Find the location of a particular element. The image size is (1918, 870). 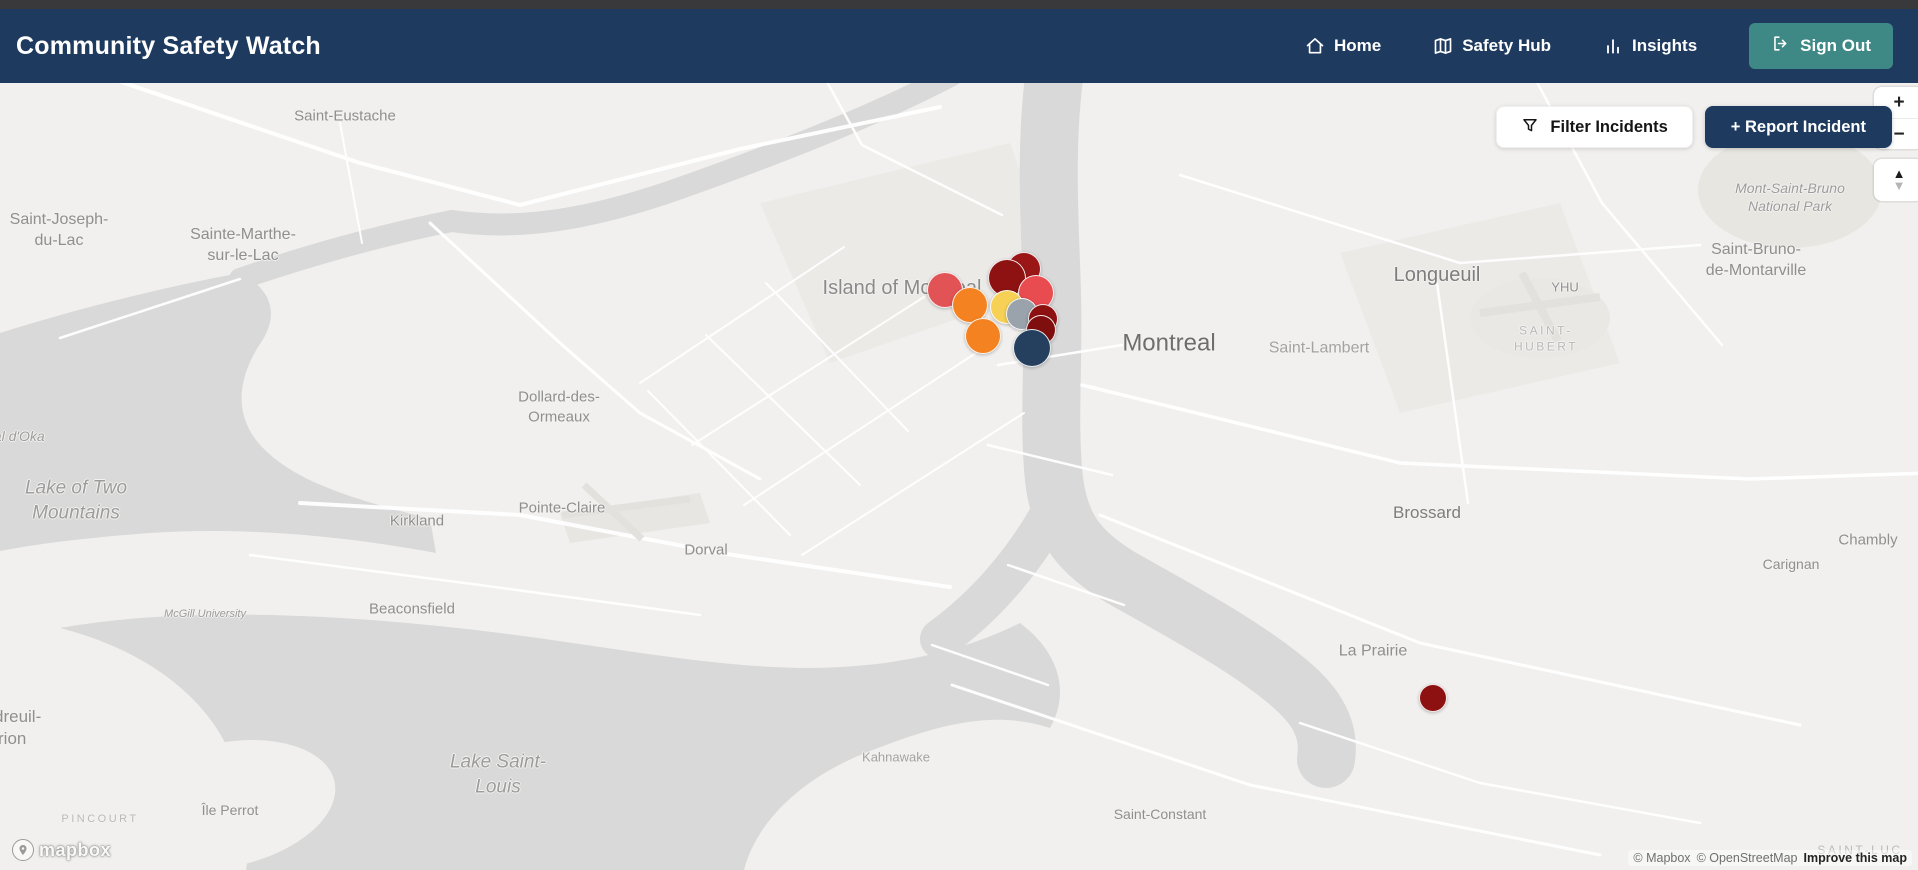

zoom-out-glyph: − is located at coordinates (1899, 134).